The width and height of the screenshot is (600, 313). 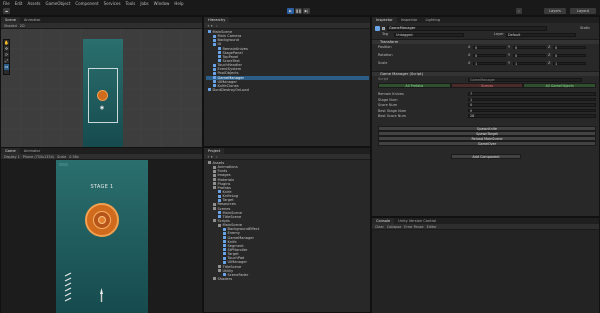 What do you see at coordinates (379, 227) in the screenshot?
I see `console-control: Clear` at bounding box center [379, 227].